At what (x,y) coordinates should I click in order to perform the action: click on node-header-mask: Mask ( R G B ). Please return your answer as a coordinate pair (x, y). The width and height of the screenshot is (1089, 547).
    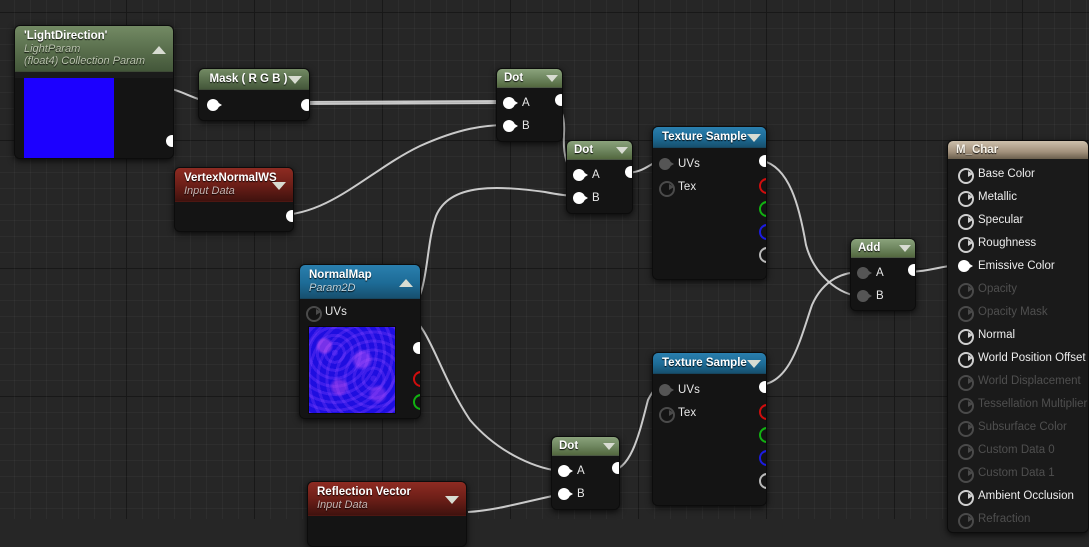
    Looking at the image, I should click on (254, 79).